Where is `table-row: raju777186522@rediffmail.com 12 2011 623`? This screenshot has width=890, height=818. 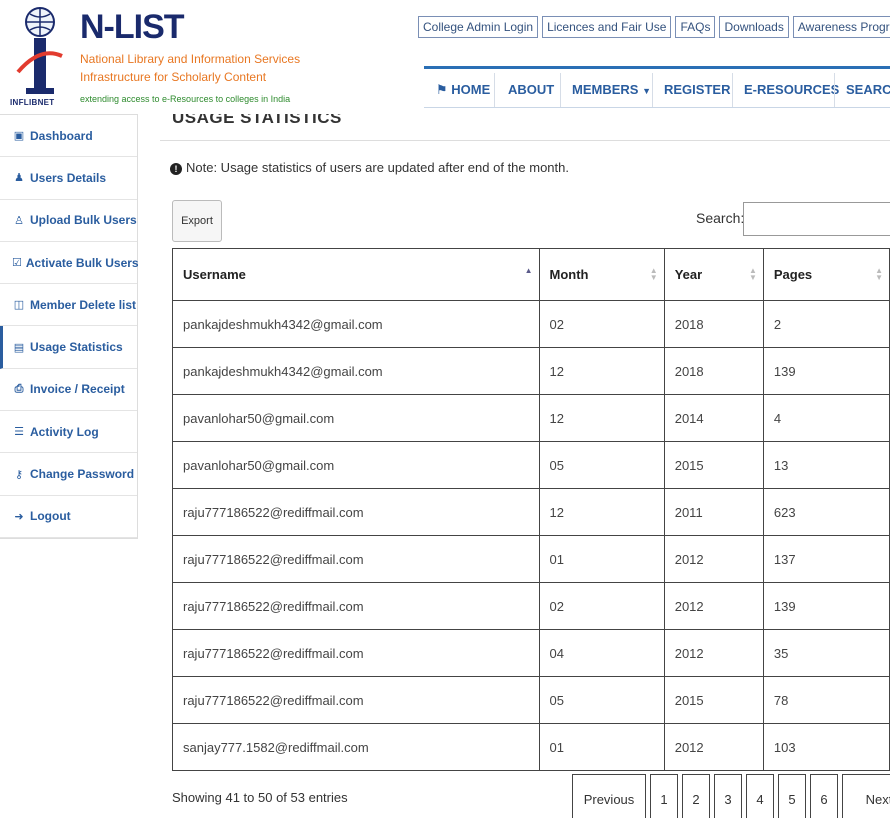 table-row: raju777186522@rediffmail.com 12 2011 623 is located at coordinates (531, 512).